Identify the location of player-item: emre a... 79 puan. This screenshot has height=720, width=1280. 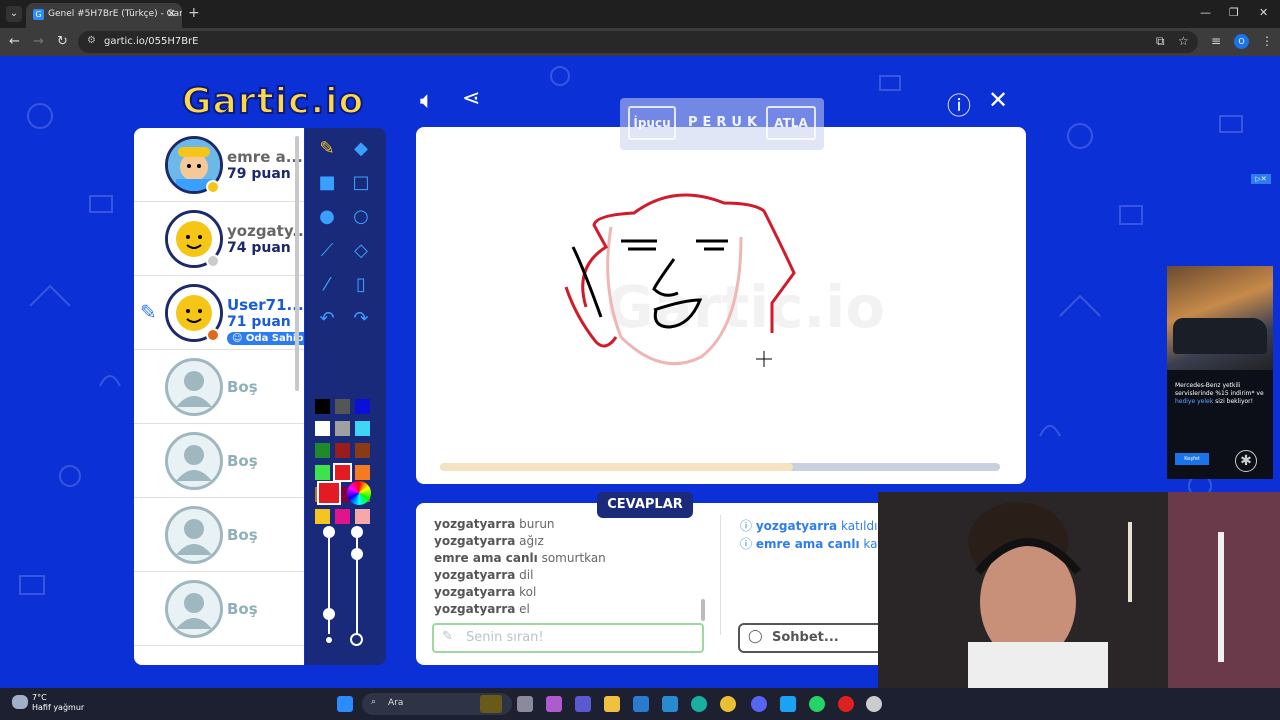
(219, 165).